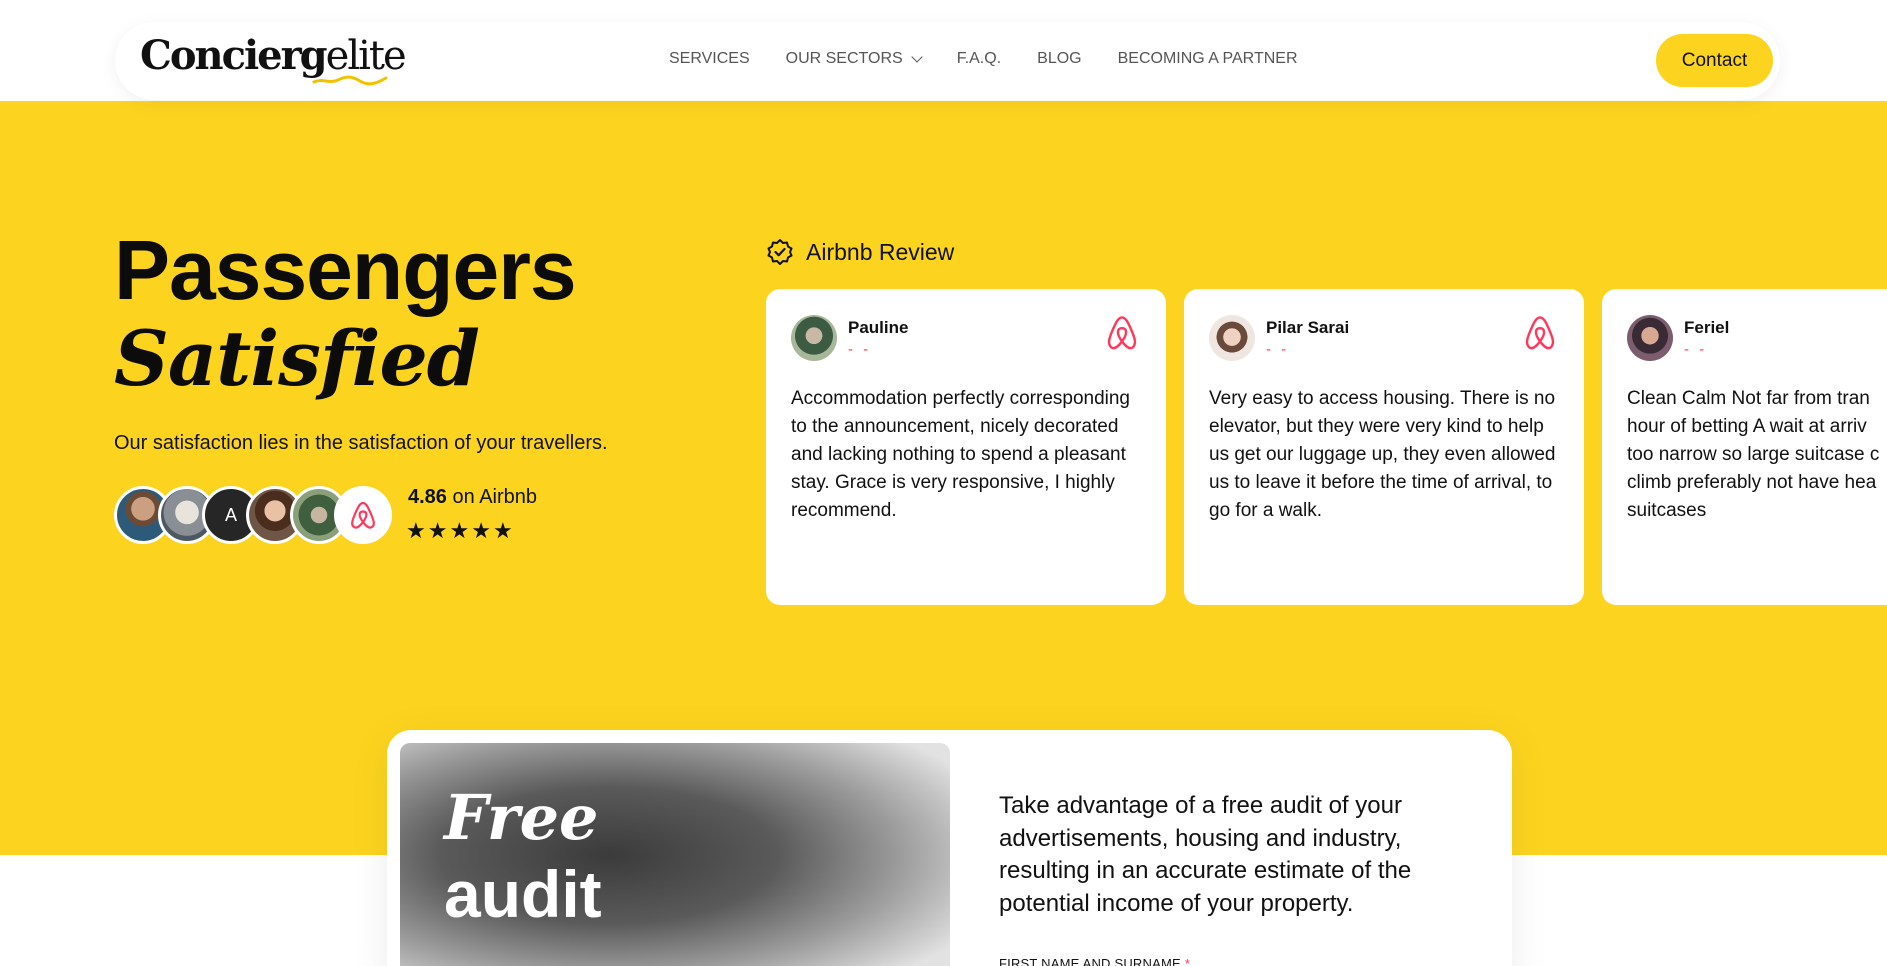 This screenshot has height=966, width=1887. Describe the element at coordinates (878, 327) in the screenshot. I see `reviewer-name: Pauline` at that location.